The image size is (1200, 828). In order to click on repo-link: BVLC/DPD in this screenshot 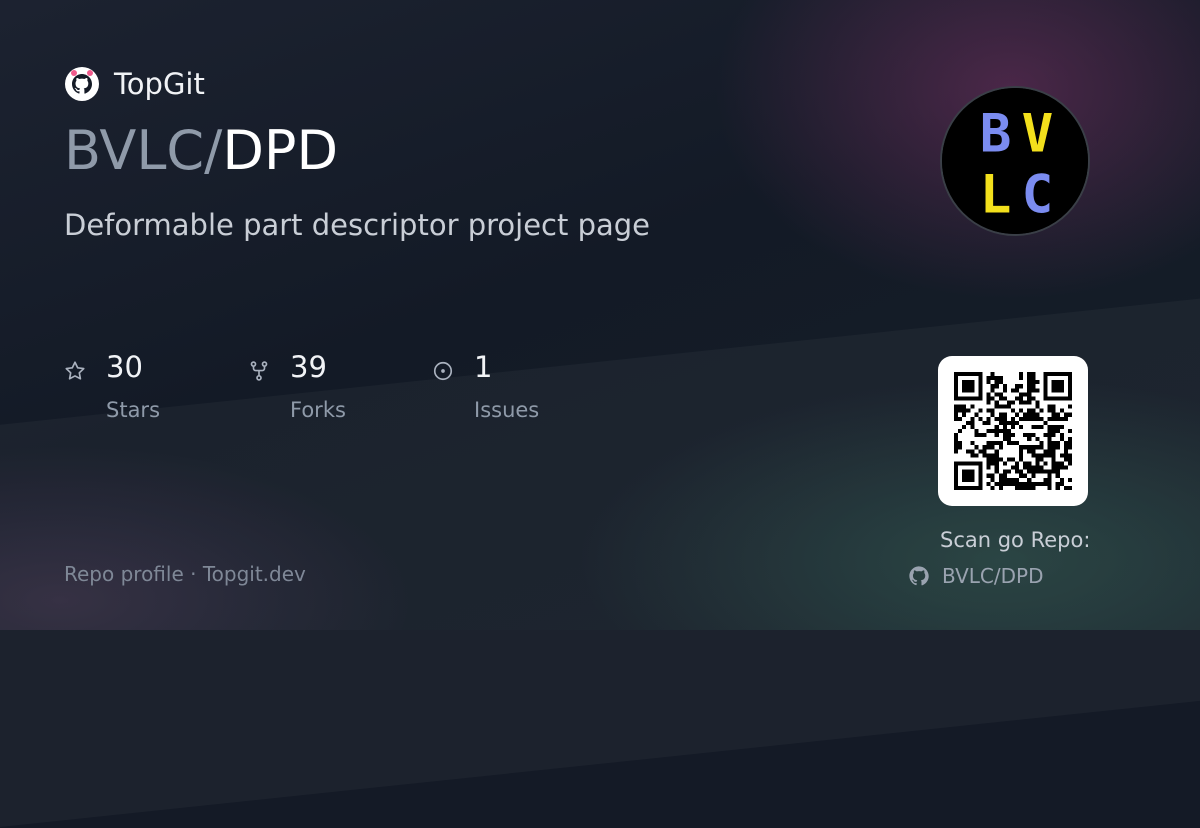, I will do `click(976, 576)`.